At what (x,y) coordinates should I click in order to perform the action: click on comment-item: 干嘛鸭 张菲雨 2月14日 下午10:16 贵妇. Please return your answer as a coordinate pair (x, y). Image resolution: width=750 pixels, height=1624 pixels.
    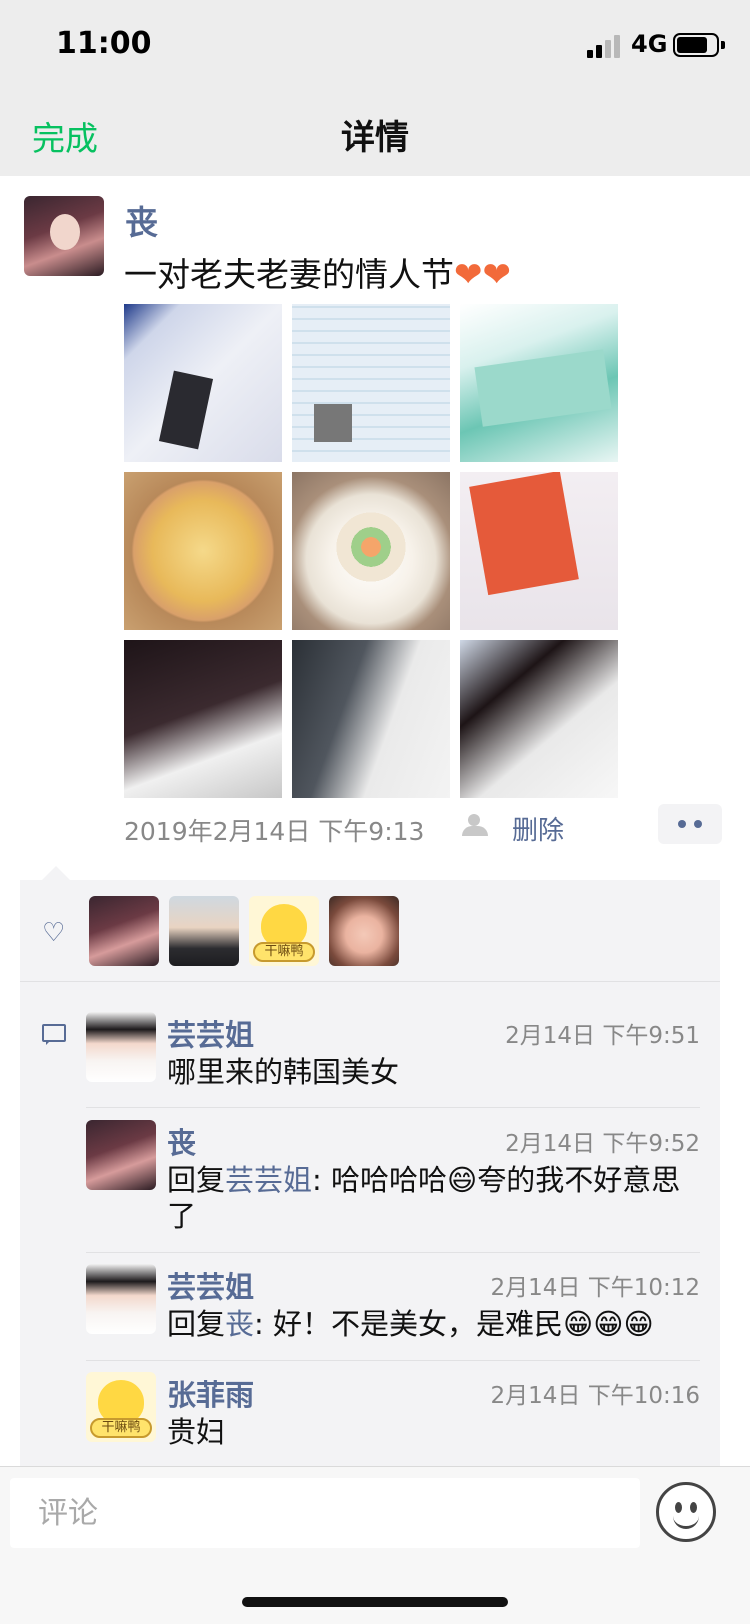
    Looking at the image, I should click on (393, 1412).